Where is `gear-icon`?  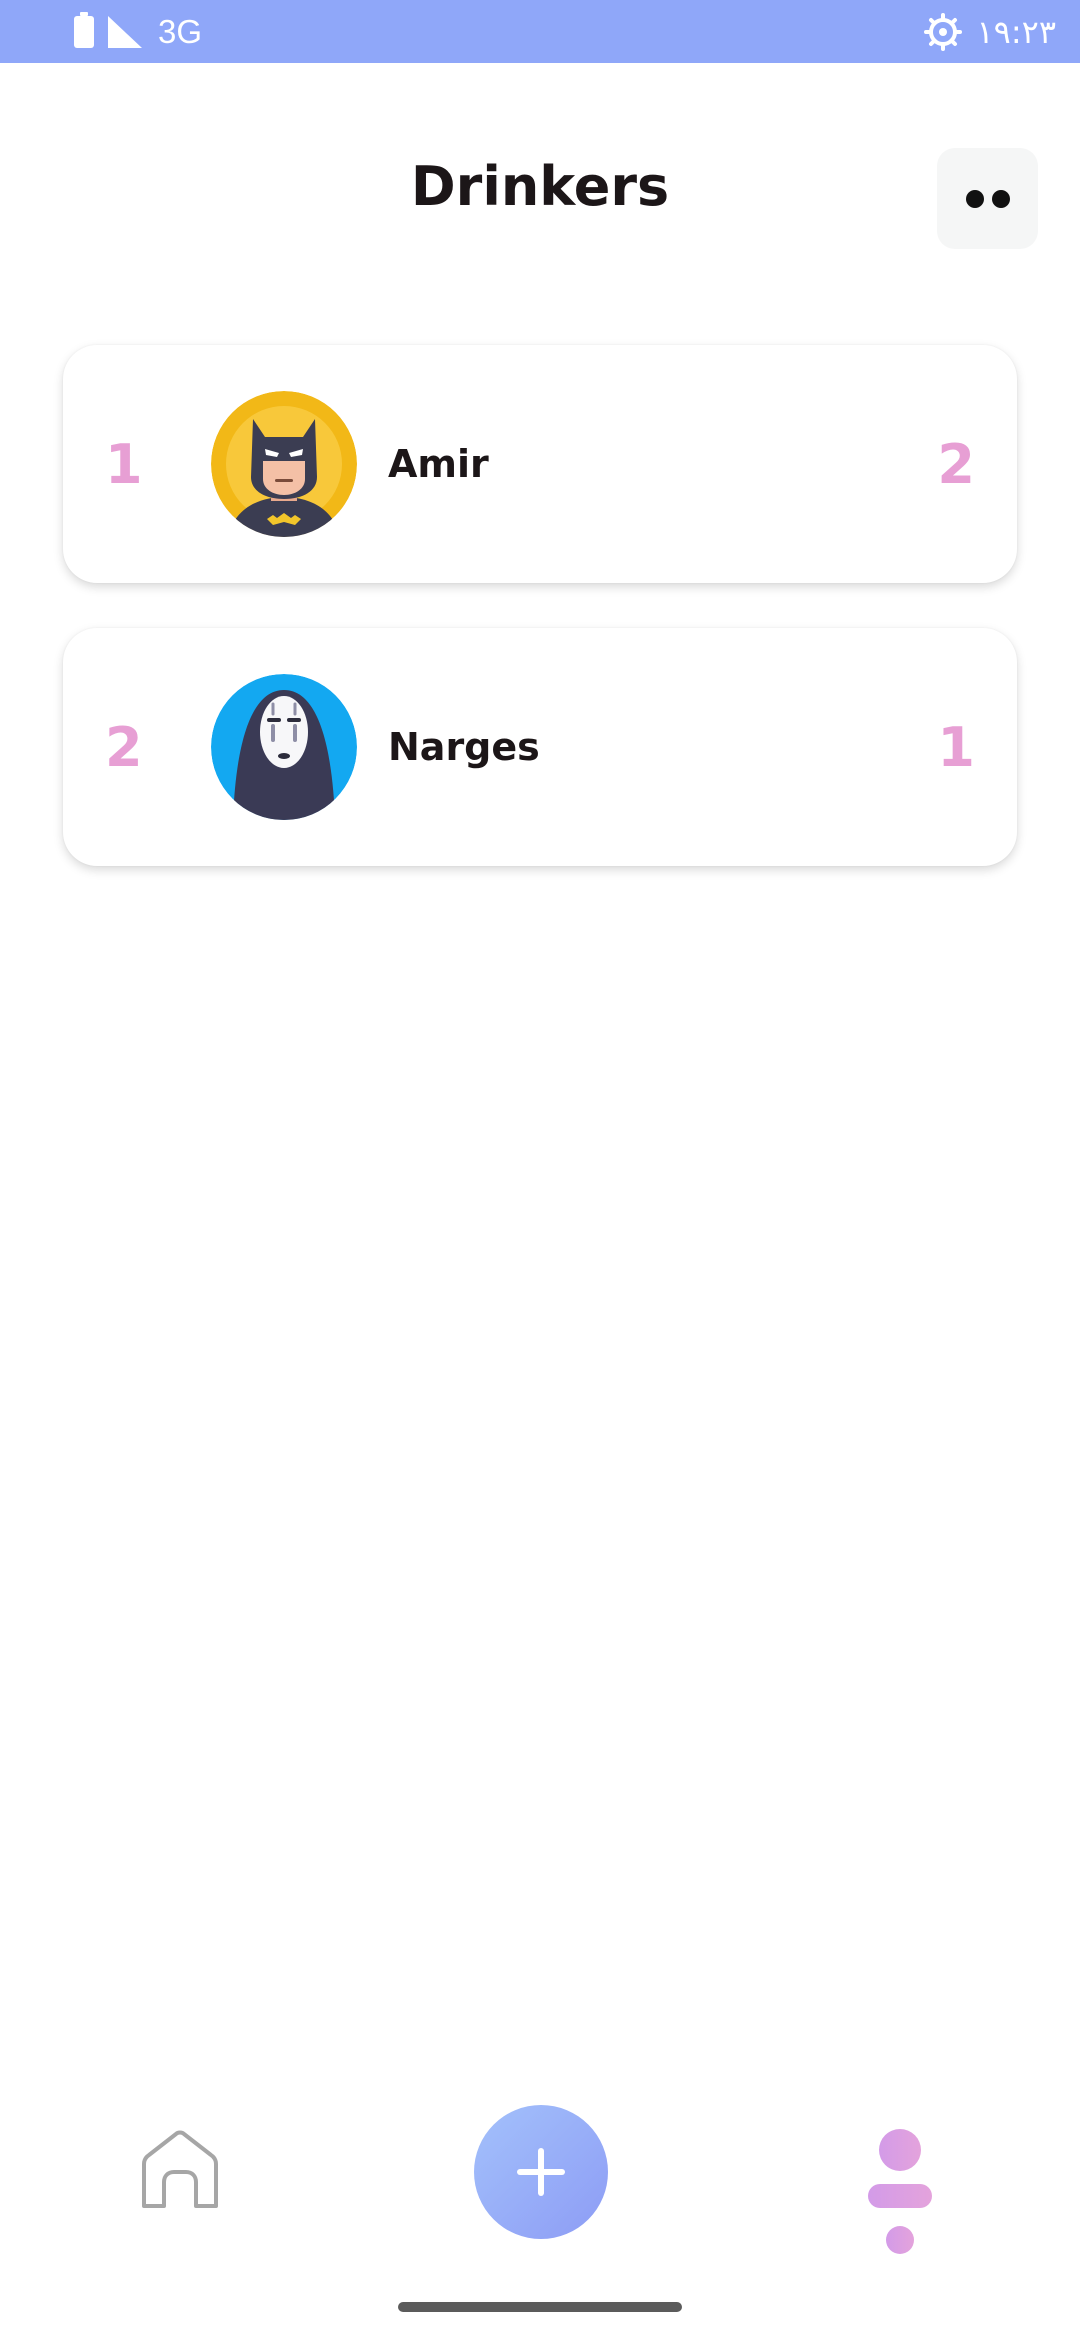 gear-icon is located at coordinates (943, 31).